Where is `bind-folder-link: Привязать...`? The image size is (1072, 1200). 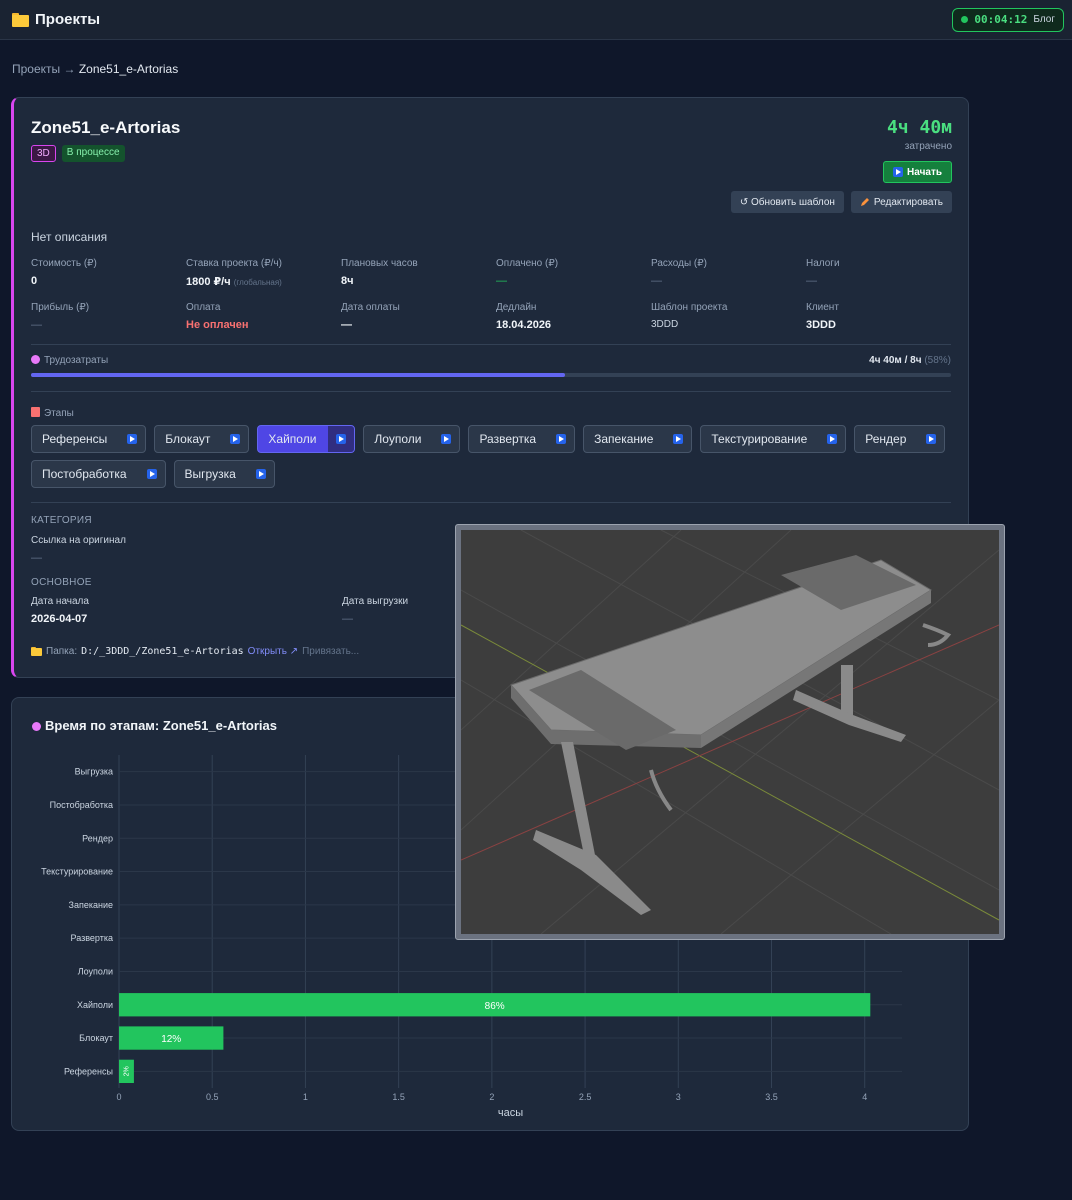 bind-folder-link: Привязать... is located at coordinates (330, 651).